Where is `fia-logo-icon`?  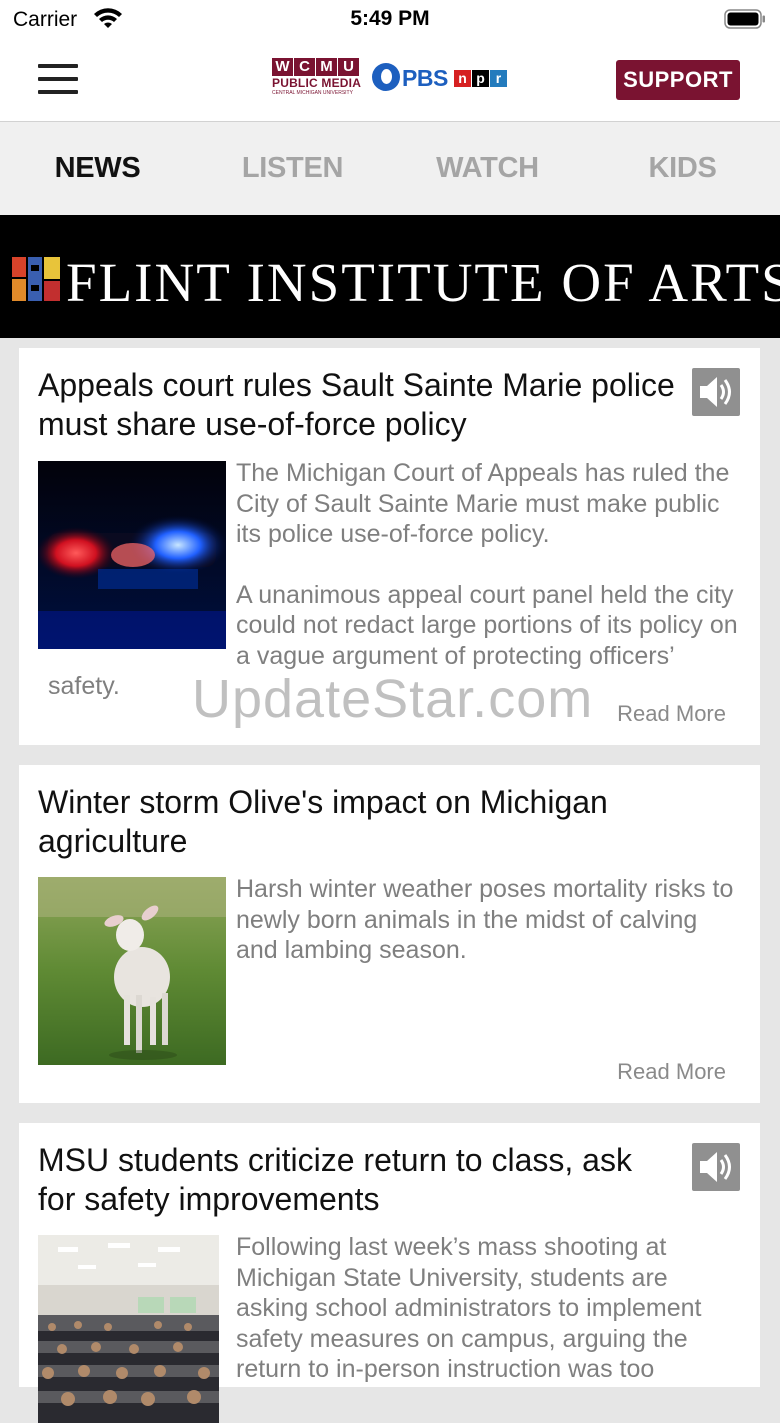 fia-logo-icon is located at coordinates (36, 279).